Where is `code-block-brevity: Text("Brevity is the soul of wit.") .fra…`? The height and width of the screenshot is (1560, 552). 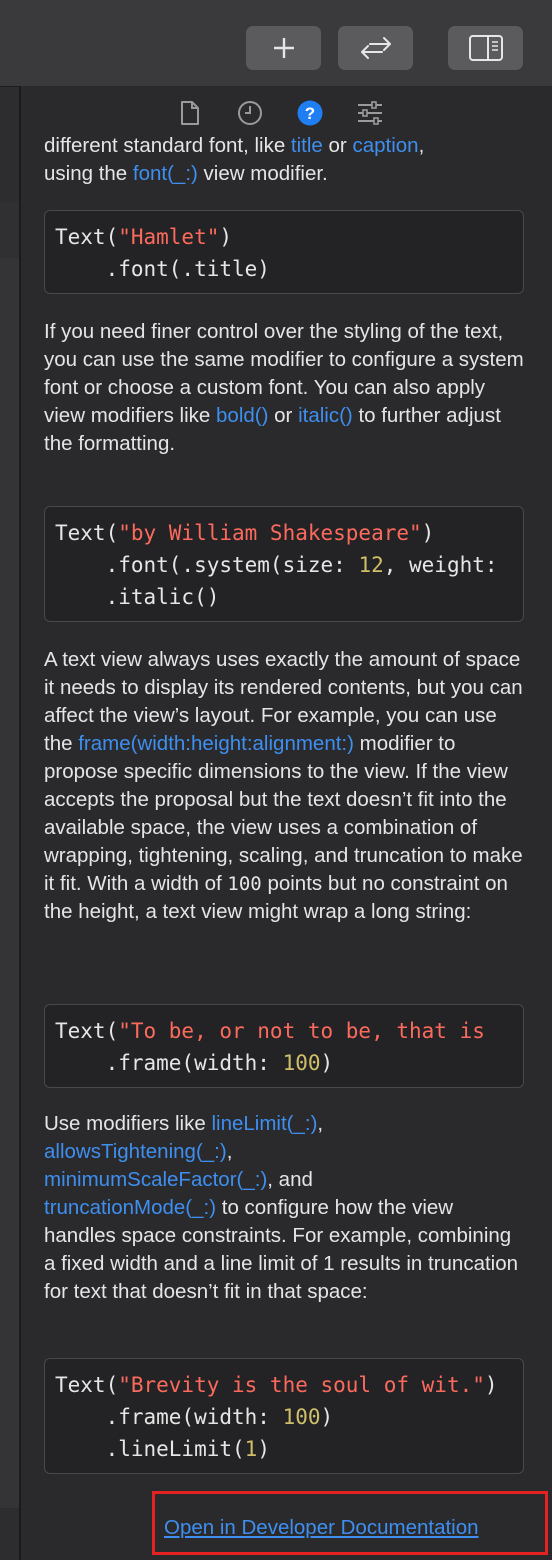
code-block-brevity: Text("Brevity is the soul of wit.") .fra… is located at coordinates (284, 1416).